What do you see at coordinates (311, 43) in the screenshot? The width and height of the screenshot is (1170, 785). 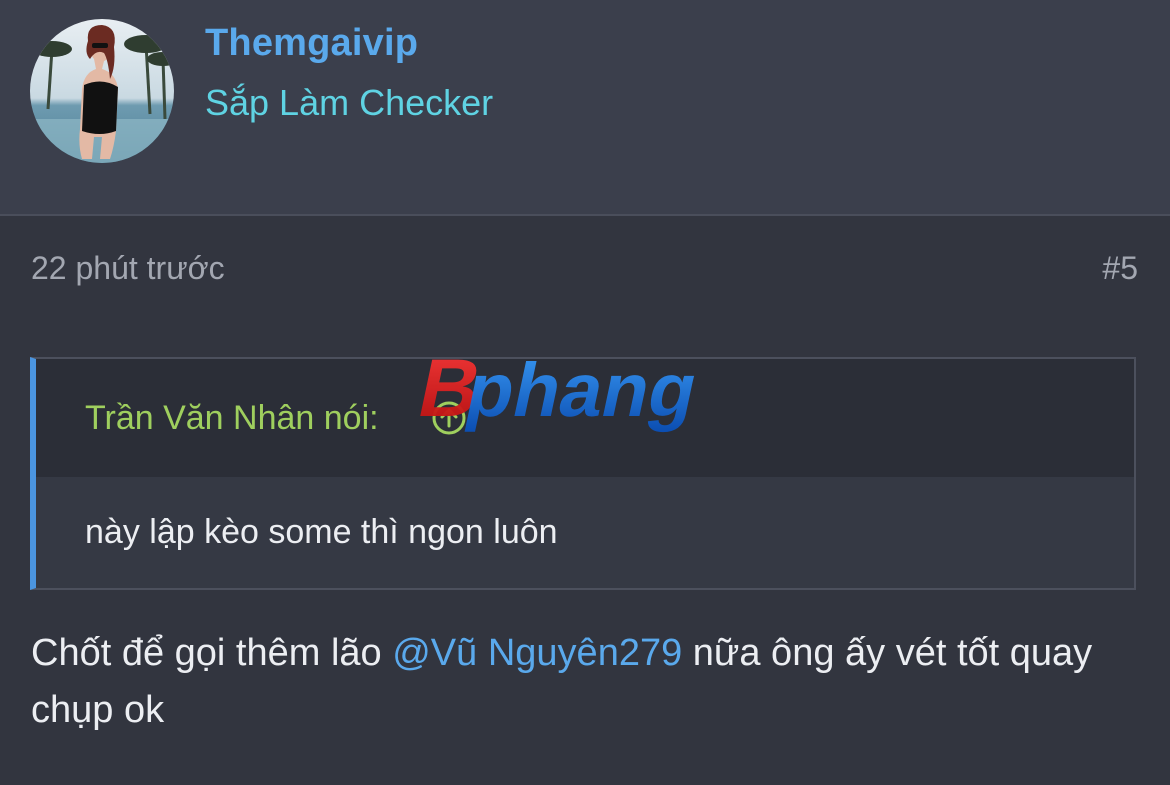 I see `username: Themgaivip` at bounding box center [311, 43].